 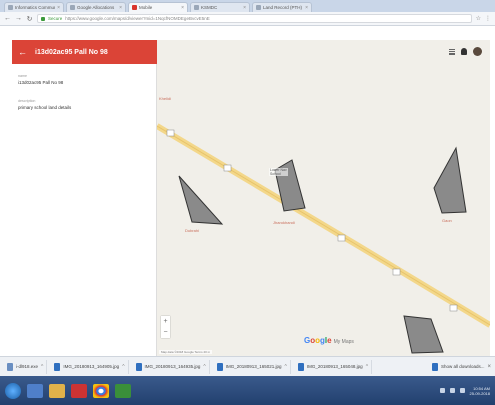 What do you see at coordinates (22, 76) in the screenshot?
I see `field-label: name` at bounding box center [22, 76].